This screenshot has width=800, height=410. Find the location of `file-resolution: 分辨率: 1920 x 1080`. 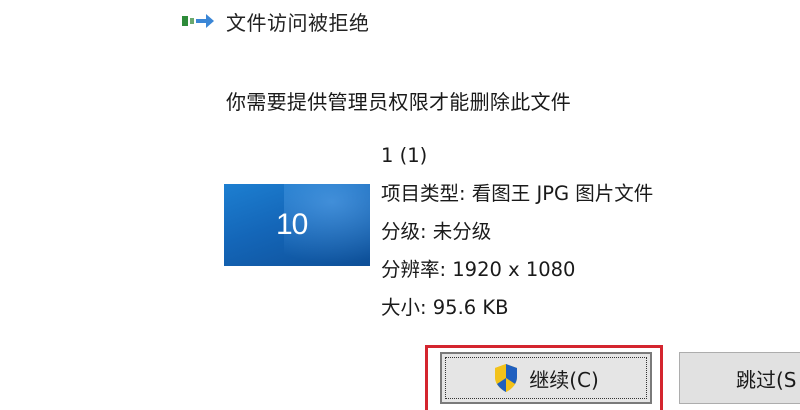

file-resolution: 分辨率: 1920 x 1080 is located at coordinates (478, 269).